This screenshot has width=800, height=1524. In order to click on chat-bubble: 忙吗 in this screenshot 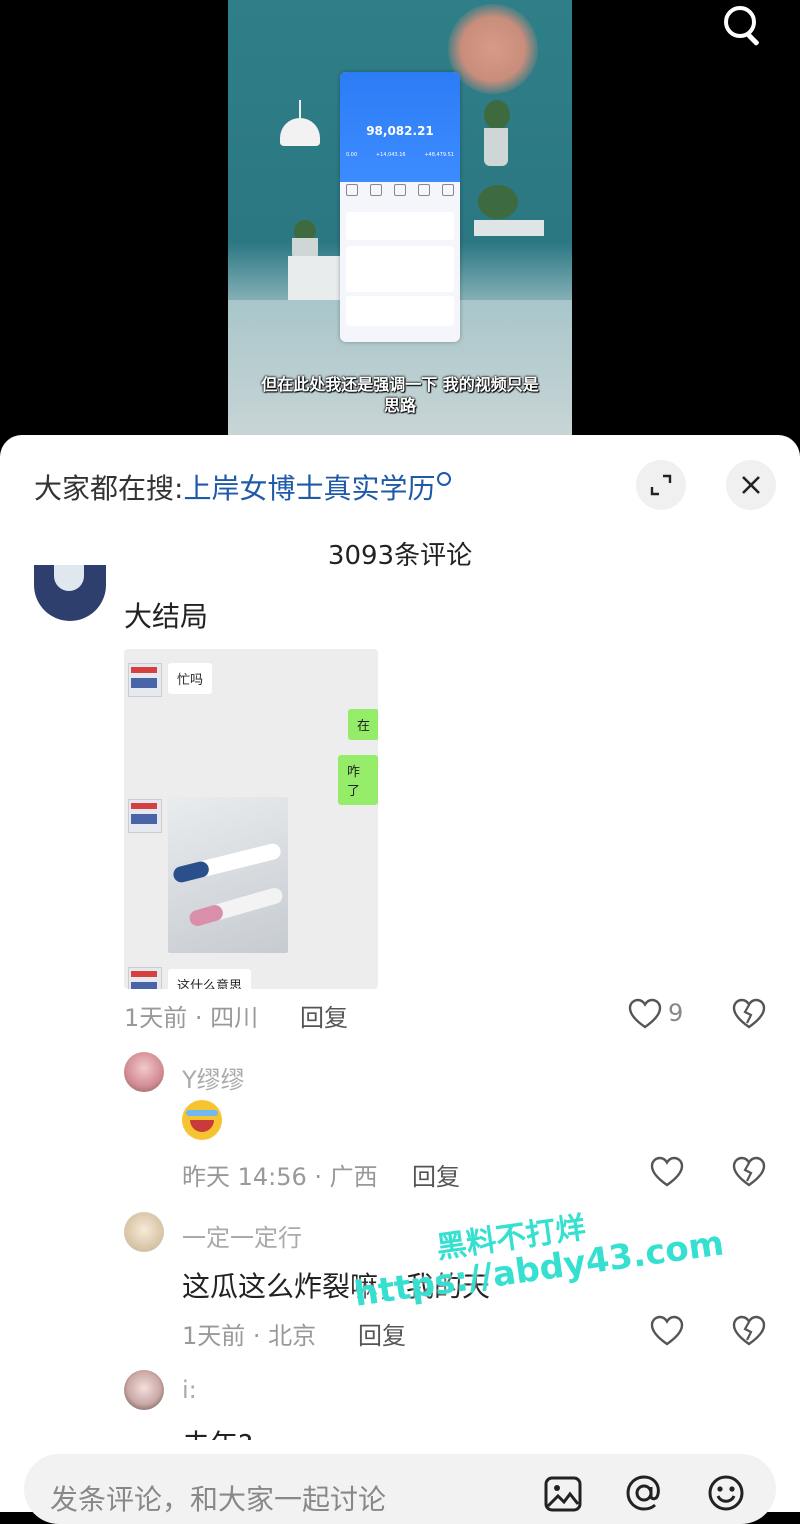, I will do `click(190, 678)`.